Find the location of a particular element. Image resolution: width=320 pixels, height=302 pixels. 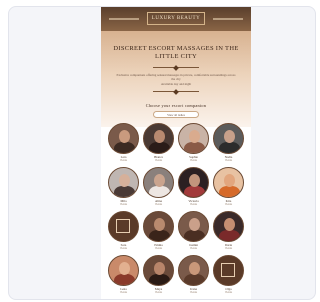

profile-card: Daria Vienna is located at coordinates (228, 231).